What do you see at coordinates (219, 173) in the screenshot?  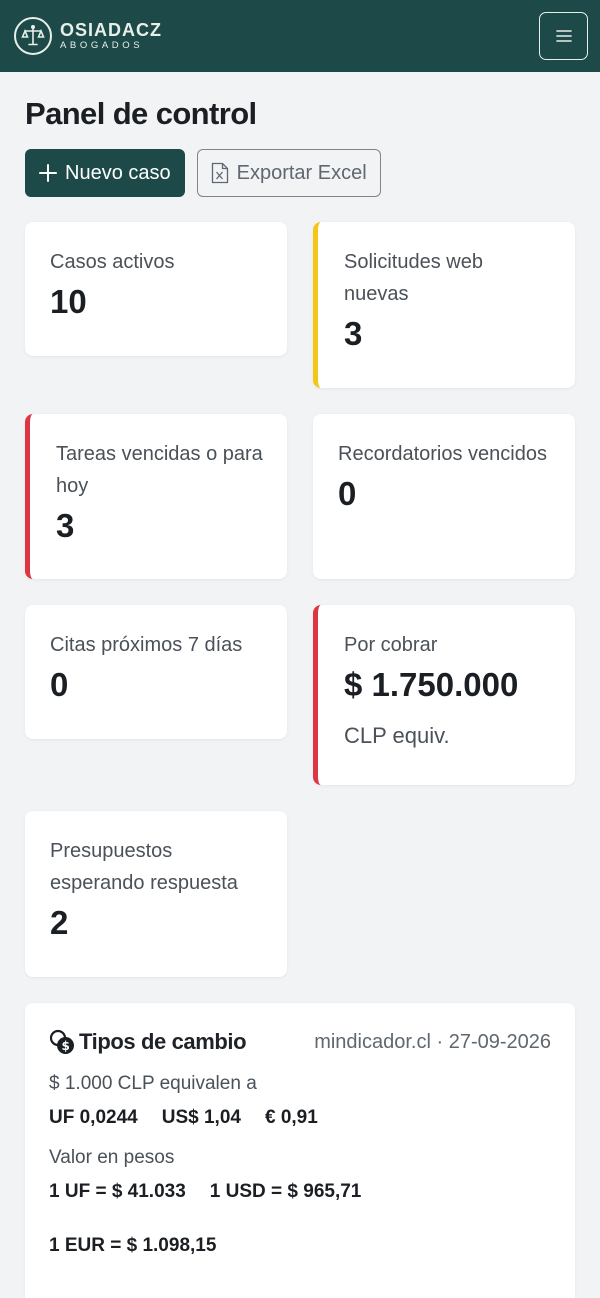 I see `excel-file-icon` at bounding box center [219, 173].